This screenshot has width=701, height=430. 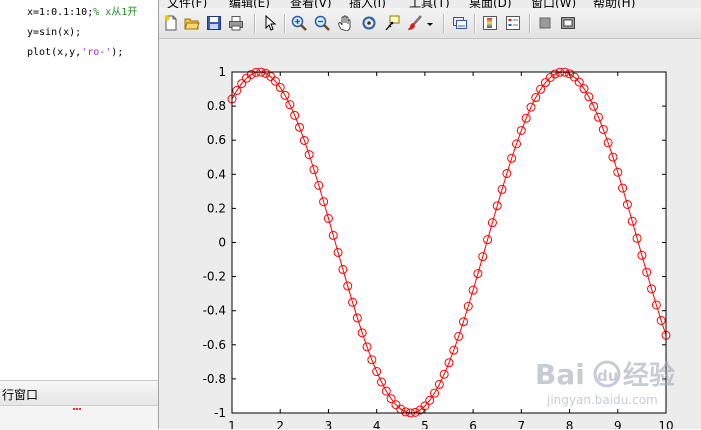 What do you see at coordinates (570, 424) in the screenshot?
I see `x-tick-label: 8` at bounding box center [570, 424].